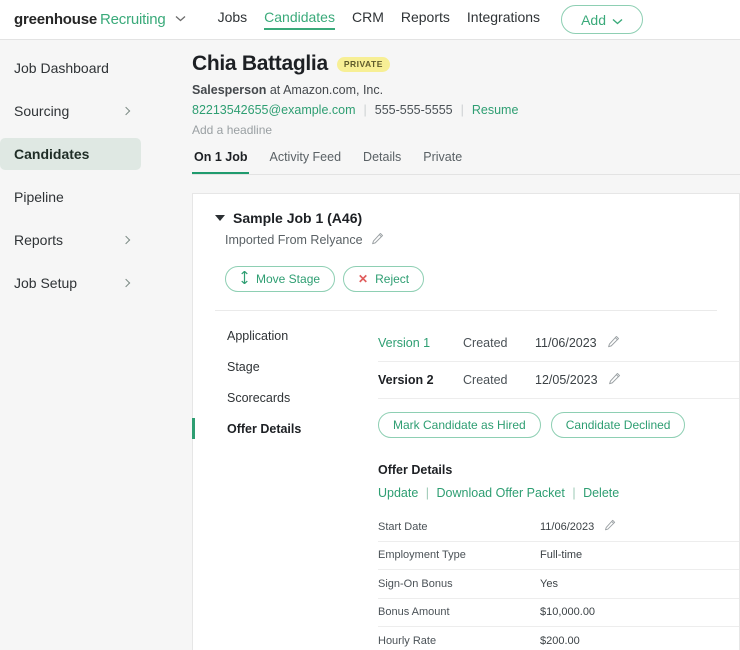  I want to click on subnav-item-application: Application, so click(285, 335).